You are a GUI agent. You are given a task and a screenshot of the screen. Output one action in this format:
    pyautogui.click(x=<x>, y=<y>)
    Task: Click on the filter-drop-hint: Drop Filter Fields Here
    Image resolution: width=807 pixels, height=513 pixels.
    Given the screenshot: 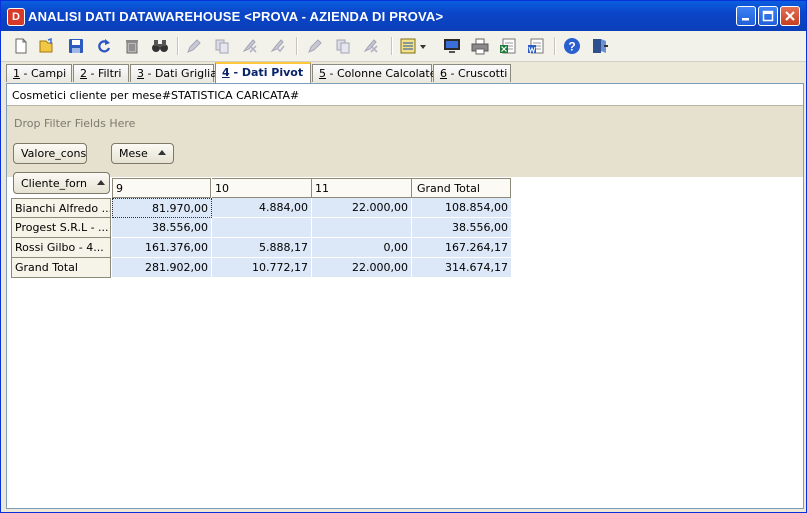 What is the action you would take?
    pyautogui.click(x=75, y=123)
    